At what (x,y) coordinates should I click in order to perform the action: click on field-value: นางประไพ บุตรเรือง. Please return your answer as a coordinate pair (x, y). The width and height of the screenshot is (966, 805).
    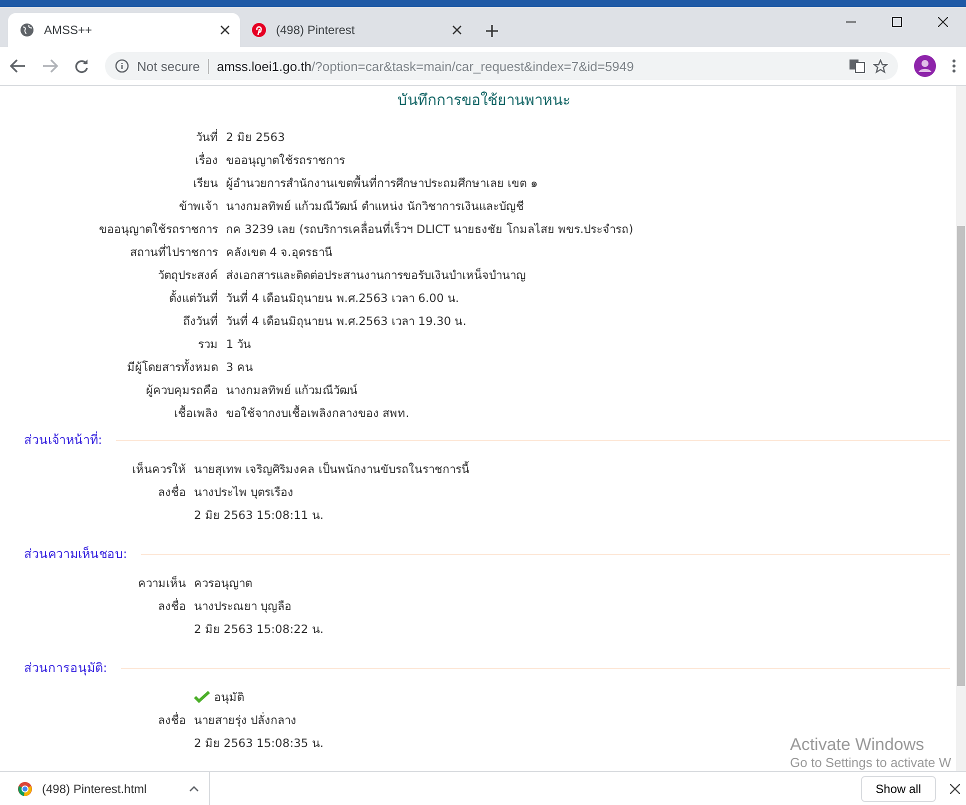
    Looking at the image, I should click on (244, 492).